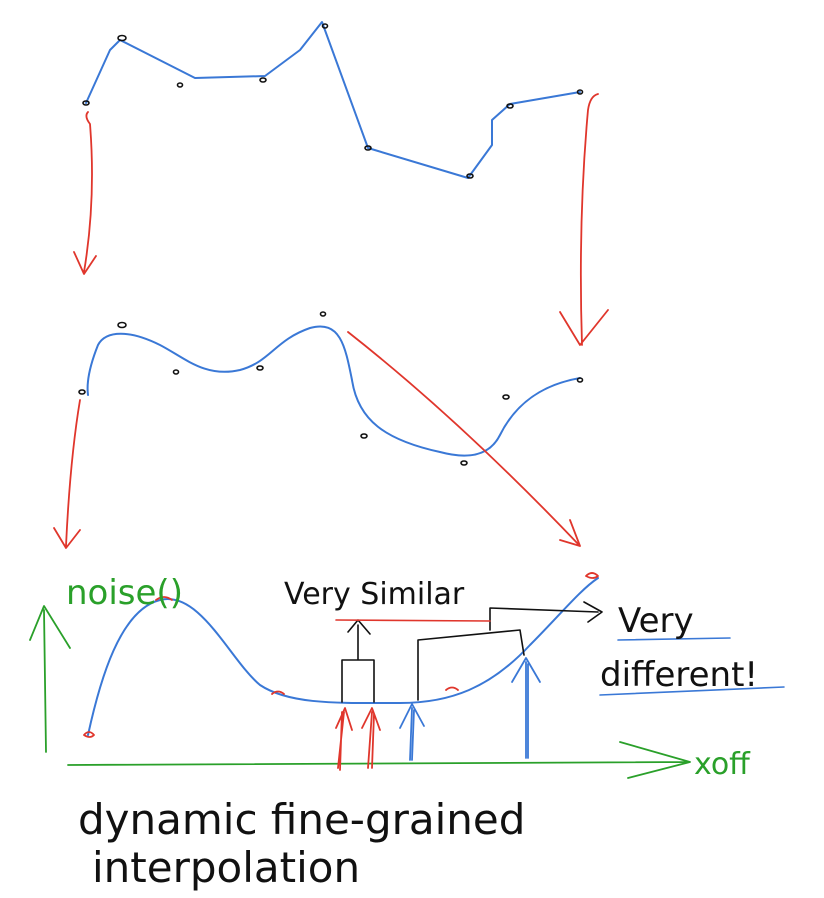 This screenshot has height=898, width=824. I want to click on linear-curve, so click(333, 100).